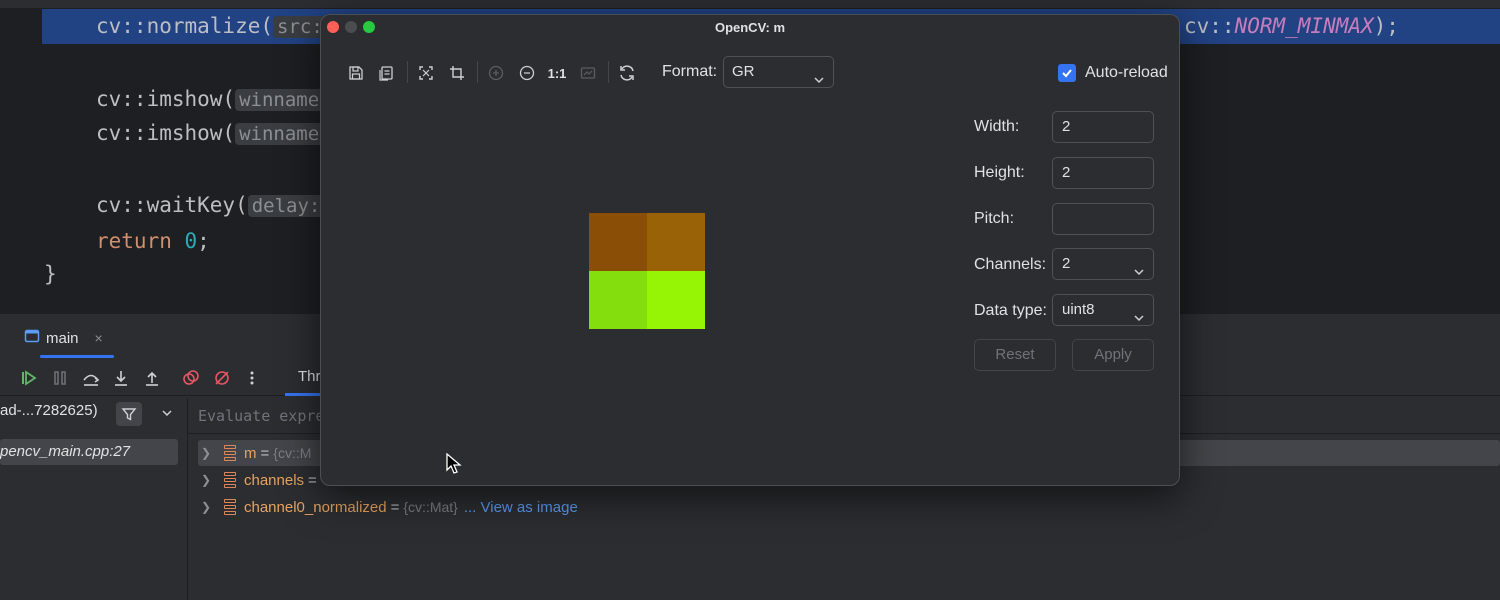  Describe the element at coordinates (356, 73) in the screenshot. I see `save-icon` at that location.